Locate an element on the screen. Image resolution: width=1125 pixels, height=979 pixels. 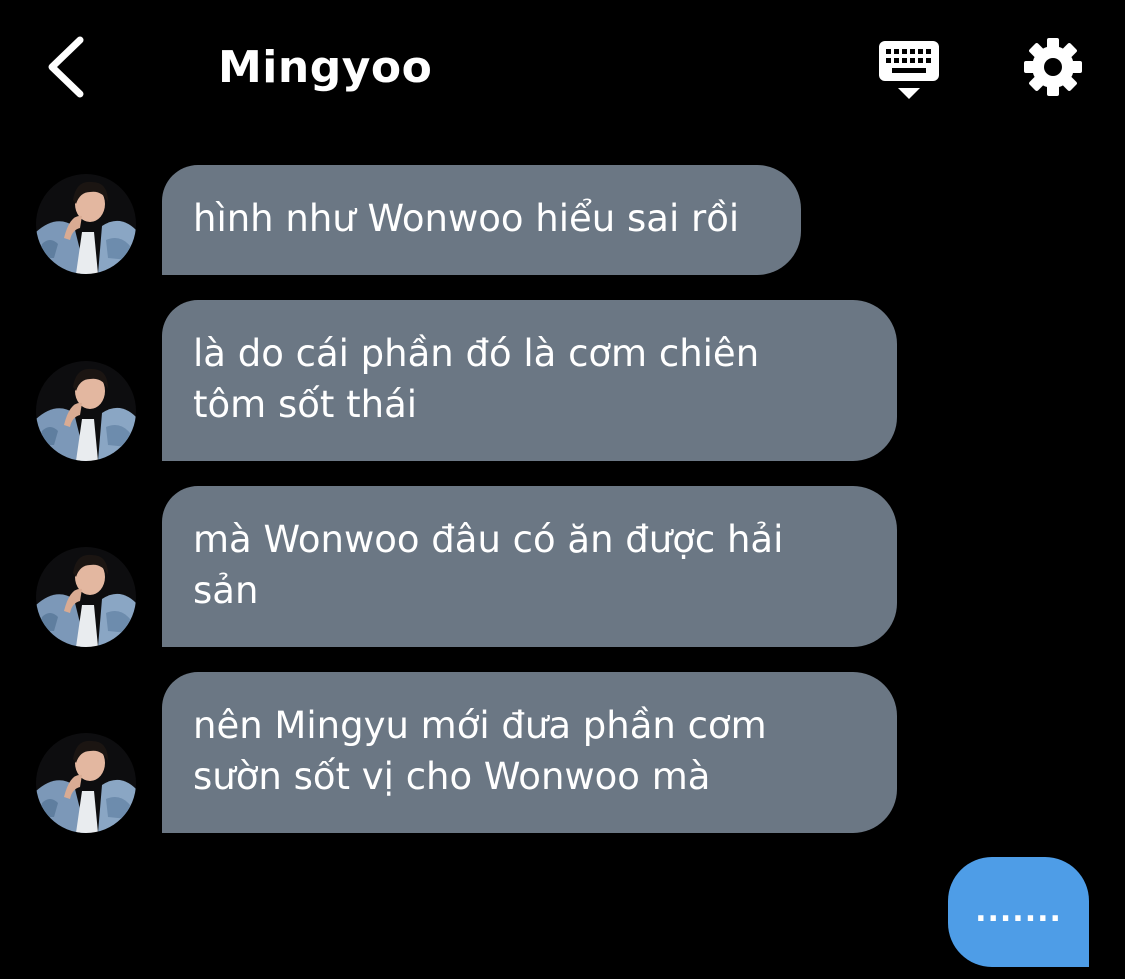
keyboard-button is located at coordinates (909, 70).